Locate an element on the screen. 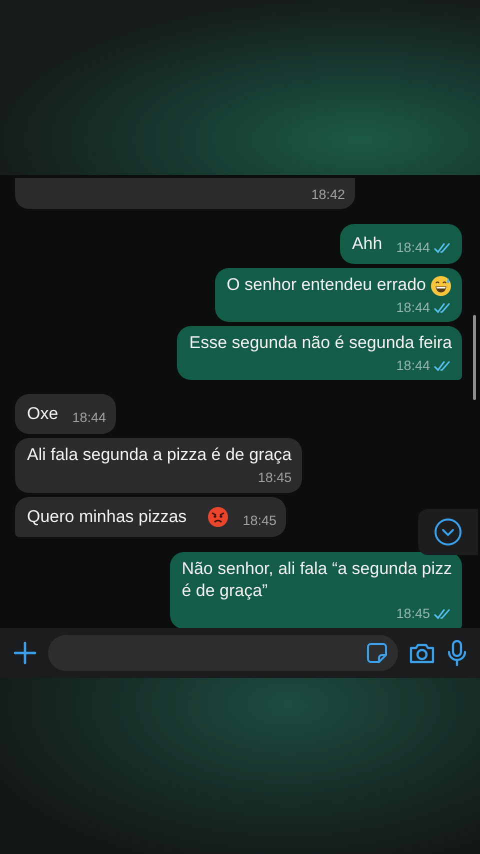  message-input-field is located at coordinates (223, 653).